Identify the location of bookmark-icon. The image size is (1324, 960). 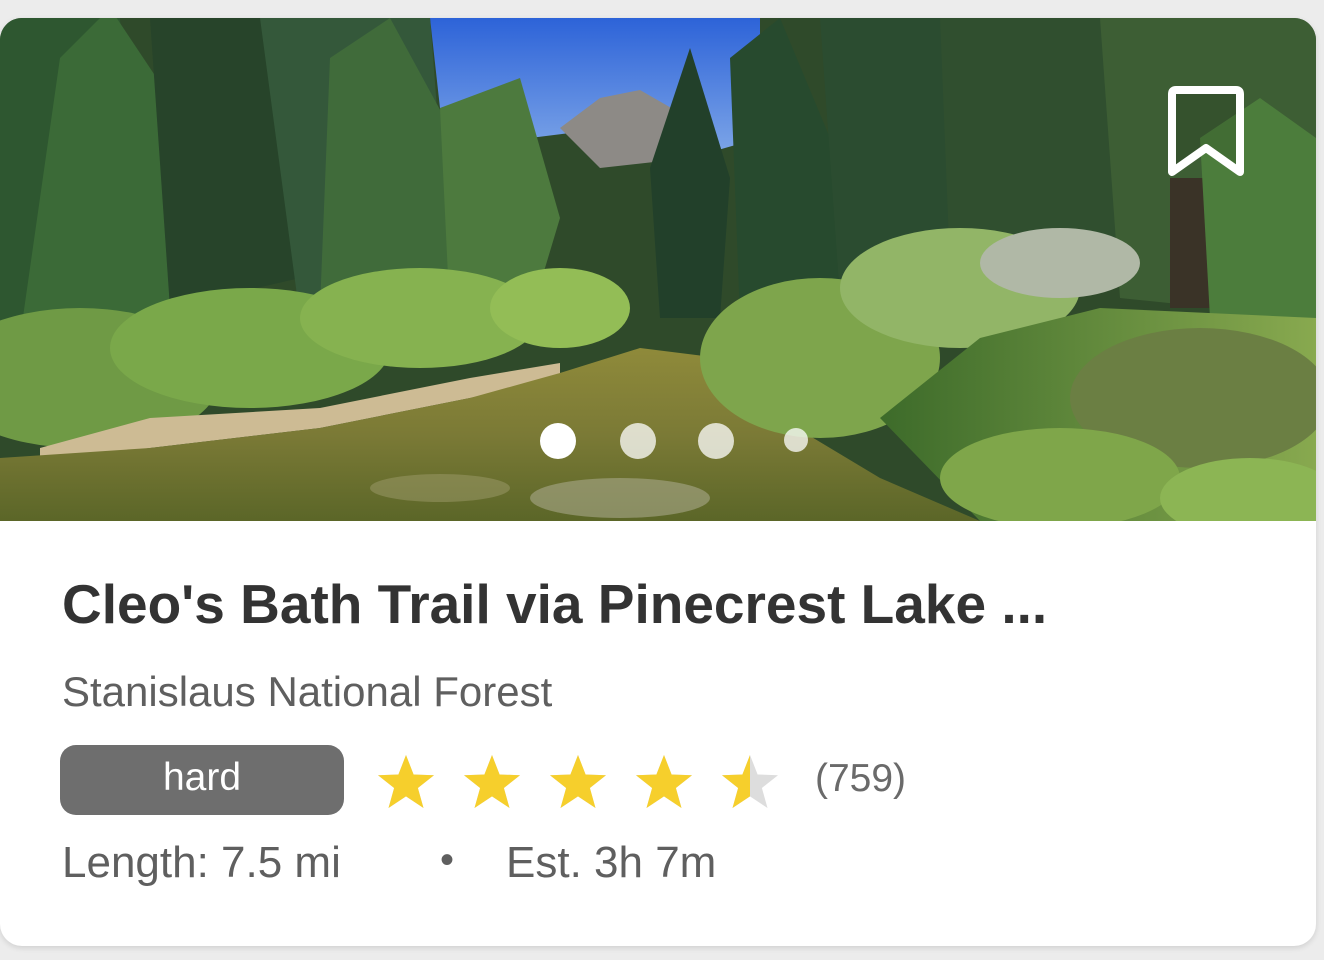
(1206, 131).